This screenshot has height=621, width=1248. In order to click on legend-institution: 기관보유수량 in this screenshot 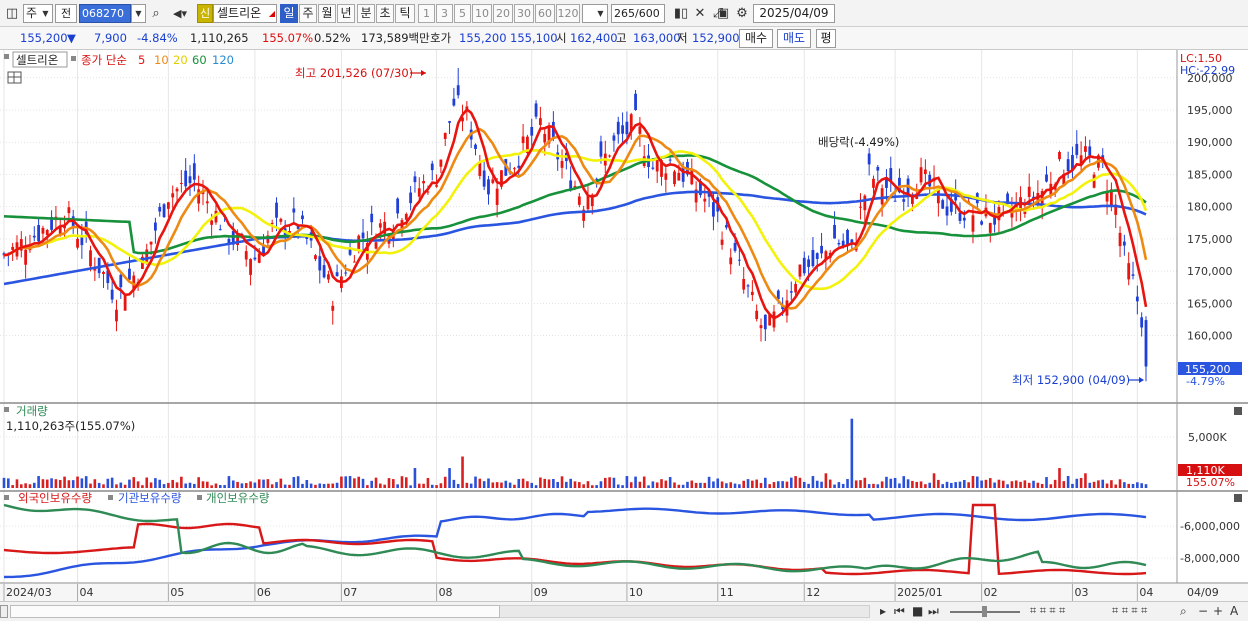, I will do `click(150, 498)`.